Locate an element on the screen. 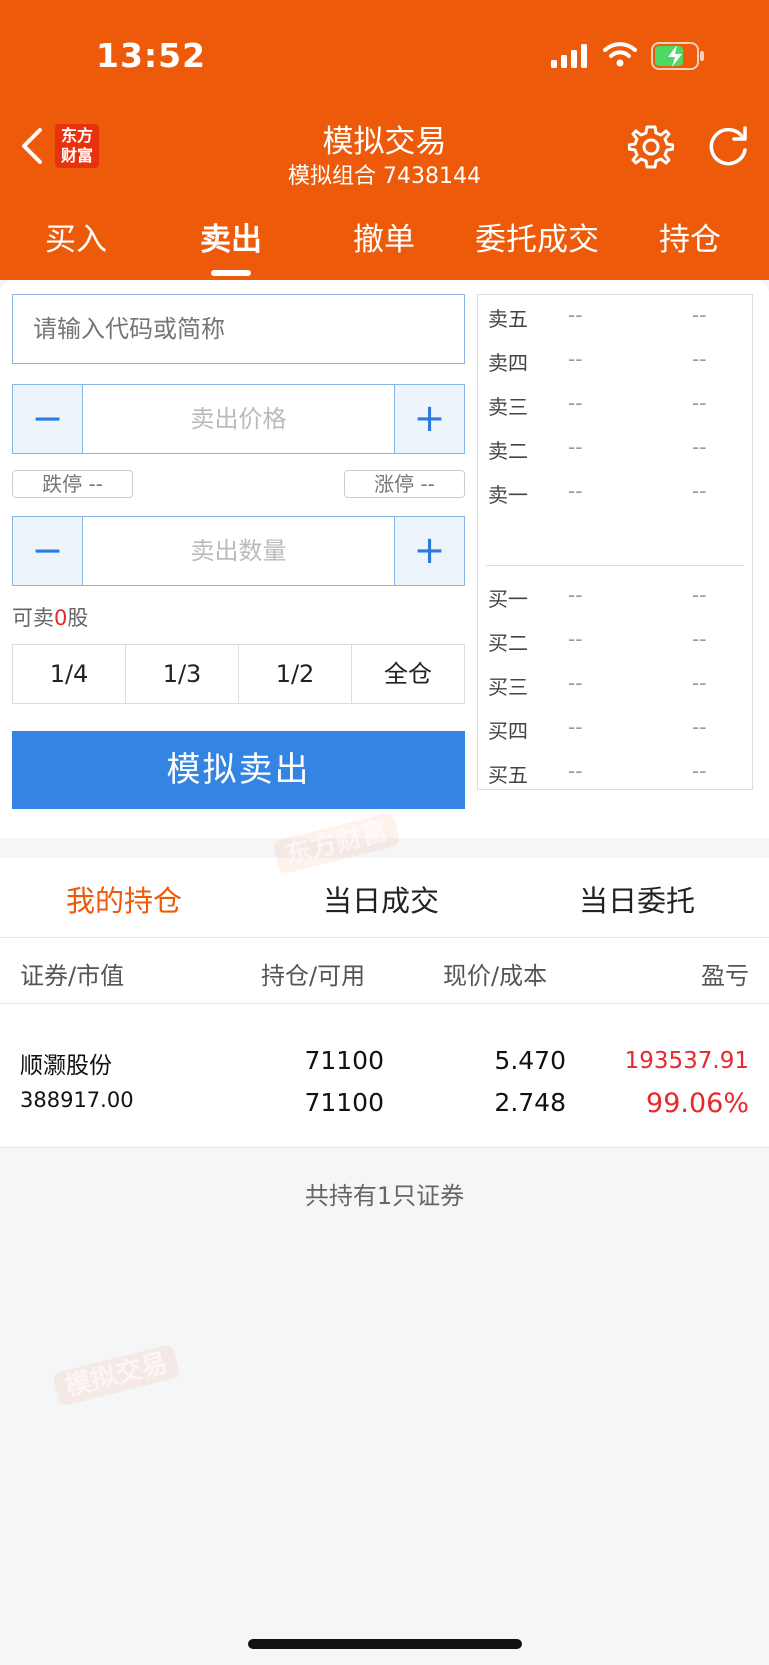  ask-label: 卖二 is located at coordinates (508, 451).